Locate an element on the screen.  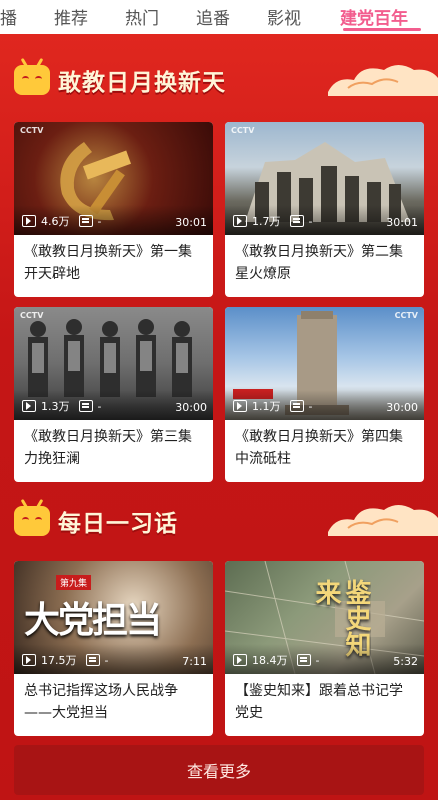
video-thumbnail: 第九集 大党担当 17.5万 - 7:11 is located at coordinates (113, 617).